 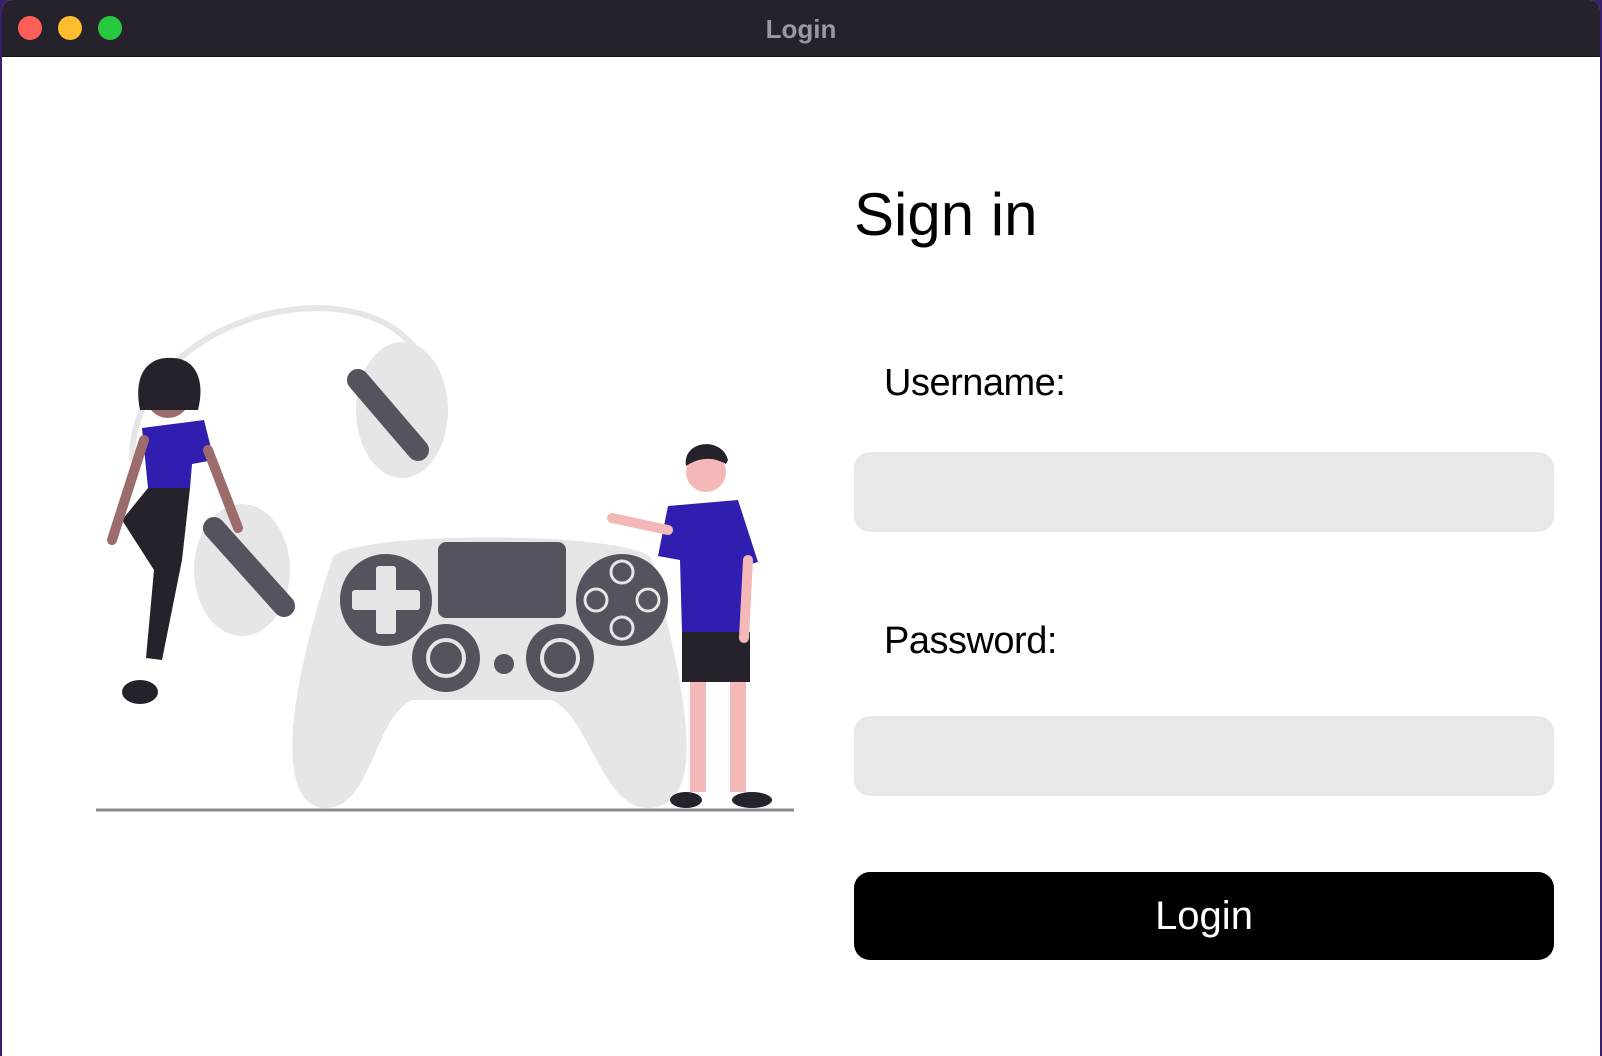 What do you see at coordinates (1204, 756) in the screenshot?
I see `password-input` at bounding box center [1204, 756].